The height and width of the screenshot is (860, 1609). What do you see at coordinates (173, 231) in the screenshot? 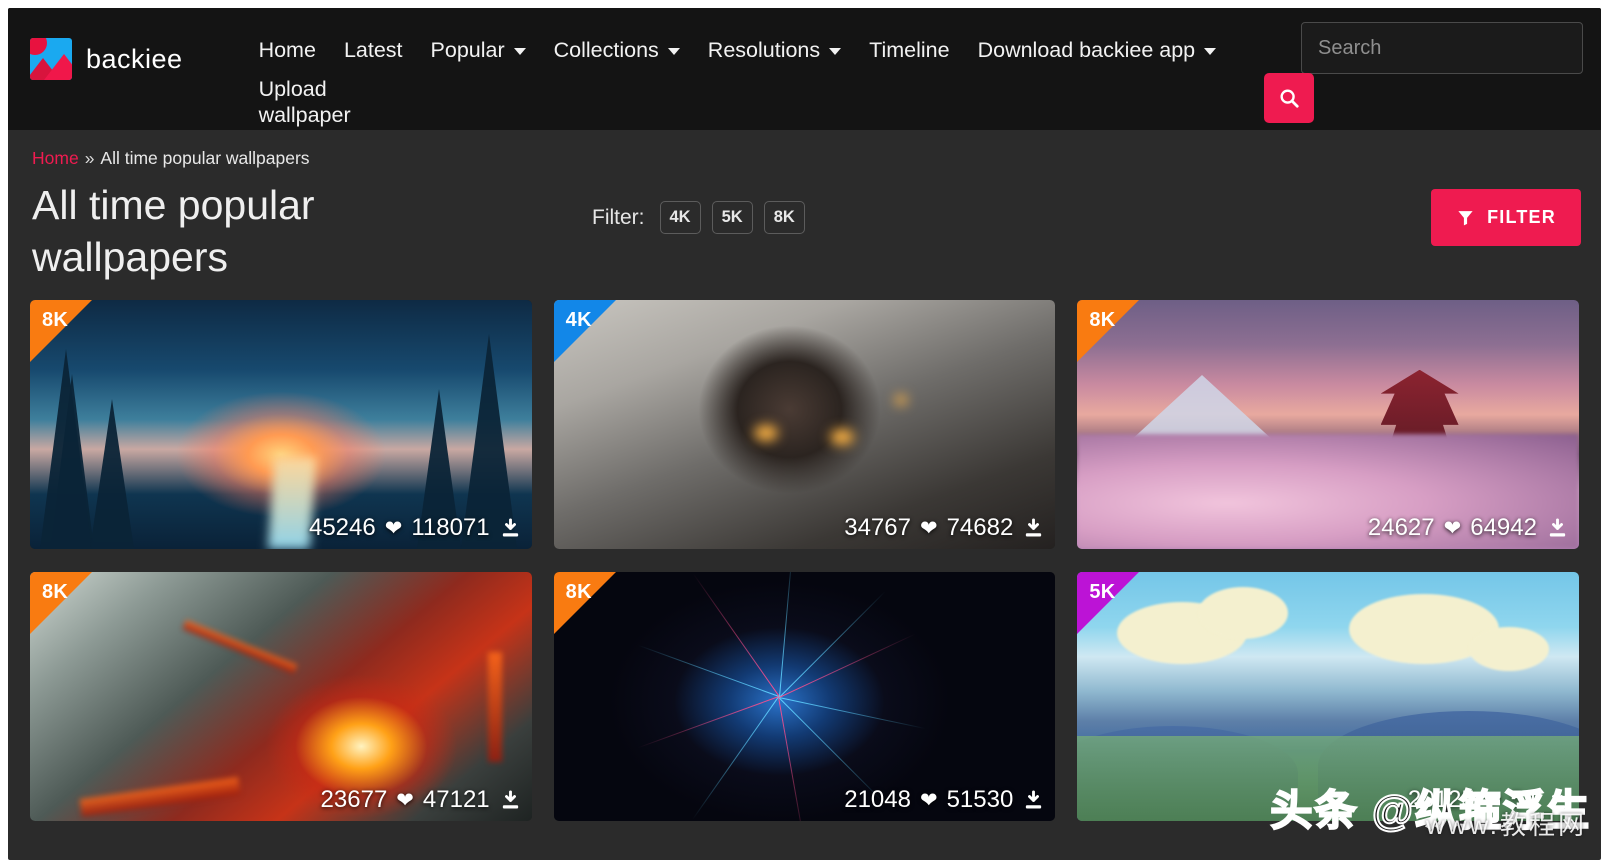
I see `page-title: All time popular wallpapers` at bounding box center [173, 231].